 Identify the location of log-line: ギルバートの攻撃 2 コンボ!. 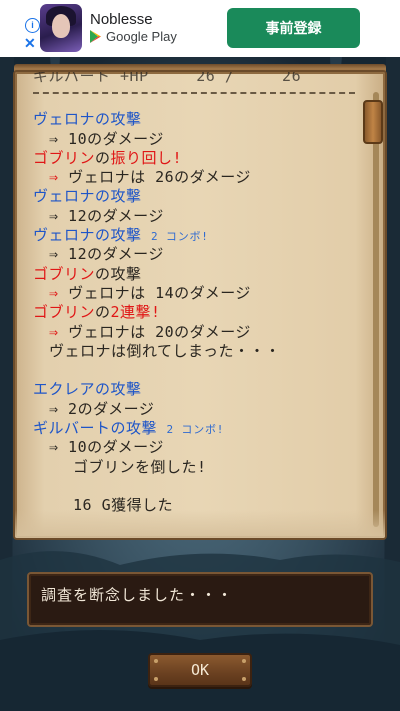
(194, 428).